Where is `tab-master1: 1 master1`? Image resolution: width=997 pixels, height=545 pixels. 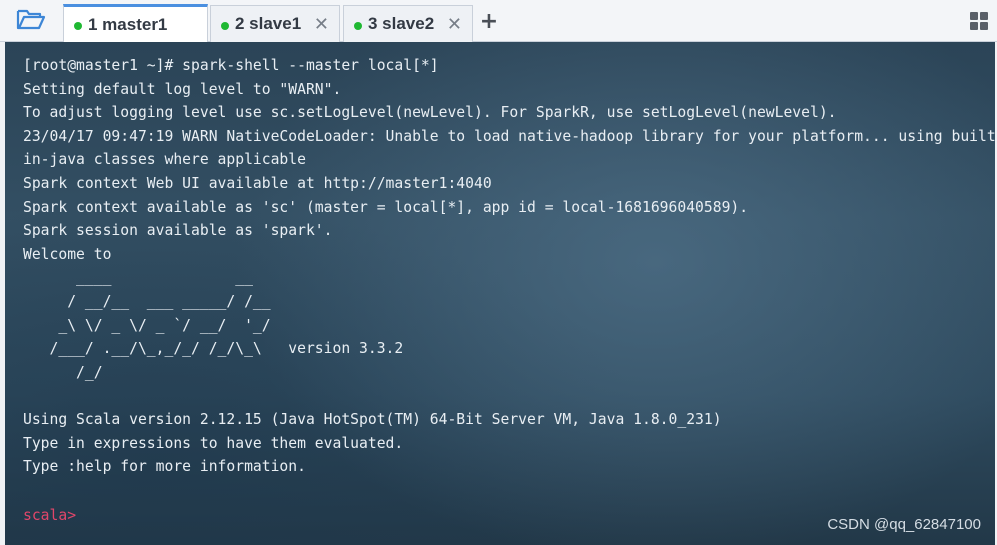 tab-master1: 1 master1 is located at coordinates (135, 23).